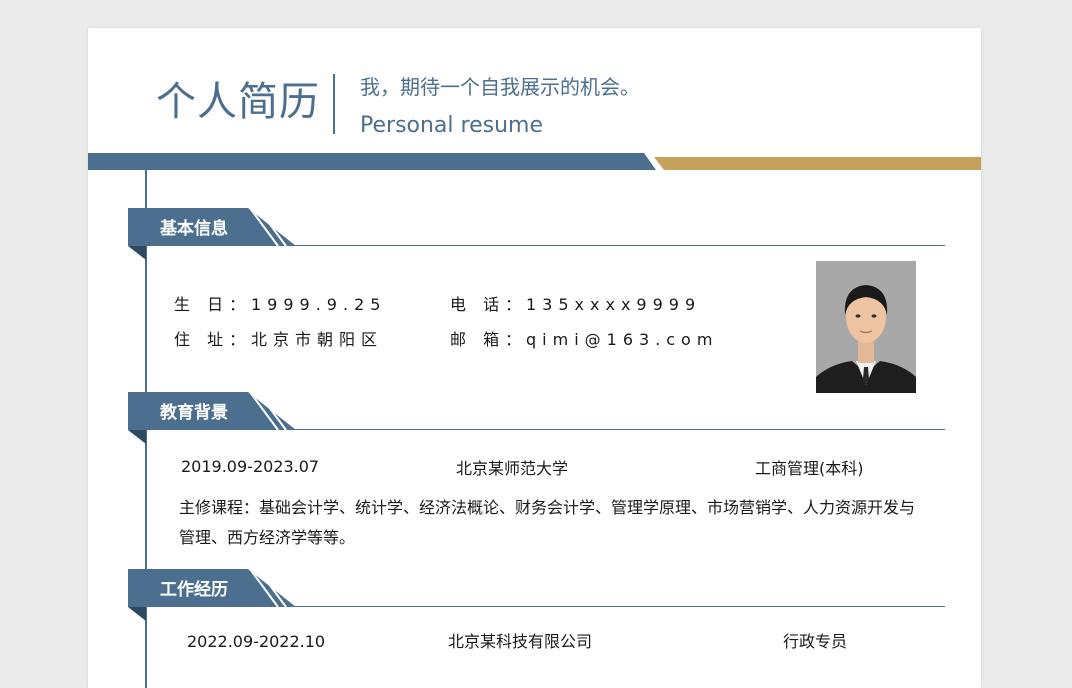  I want to click on birthday-value: 1999.9.25, so click(319, 304).